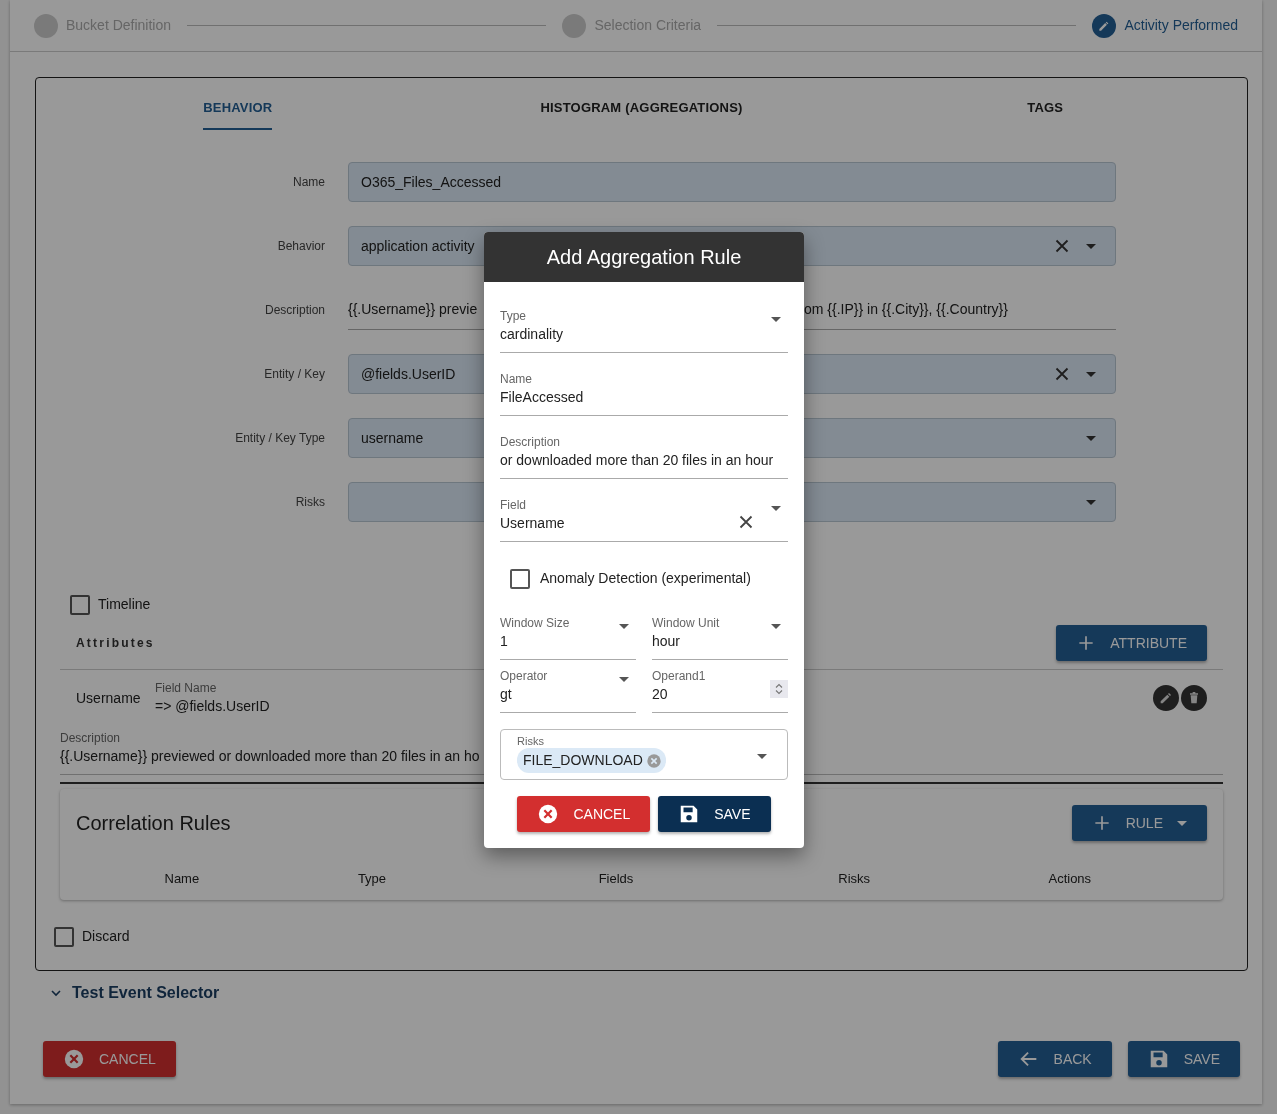 This screenshot has height=1114, width=1277. Describe the element at coordinates (182, 879) in the screenshot. I see `column-header: Name` at that location.